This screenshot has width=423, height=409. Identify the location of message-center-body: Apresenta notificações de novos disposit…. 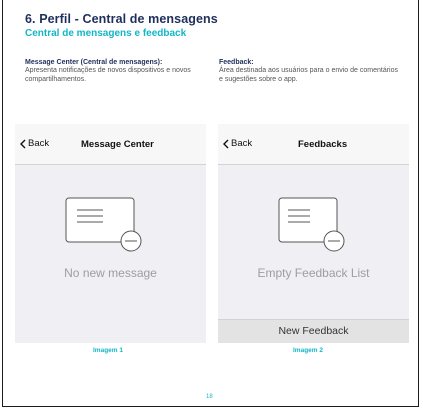
(108, 75).